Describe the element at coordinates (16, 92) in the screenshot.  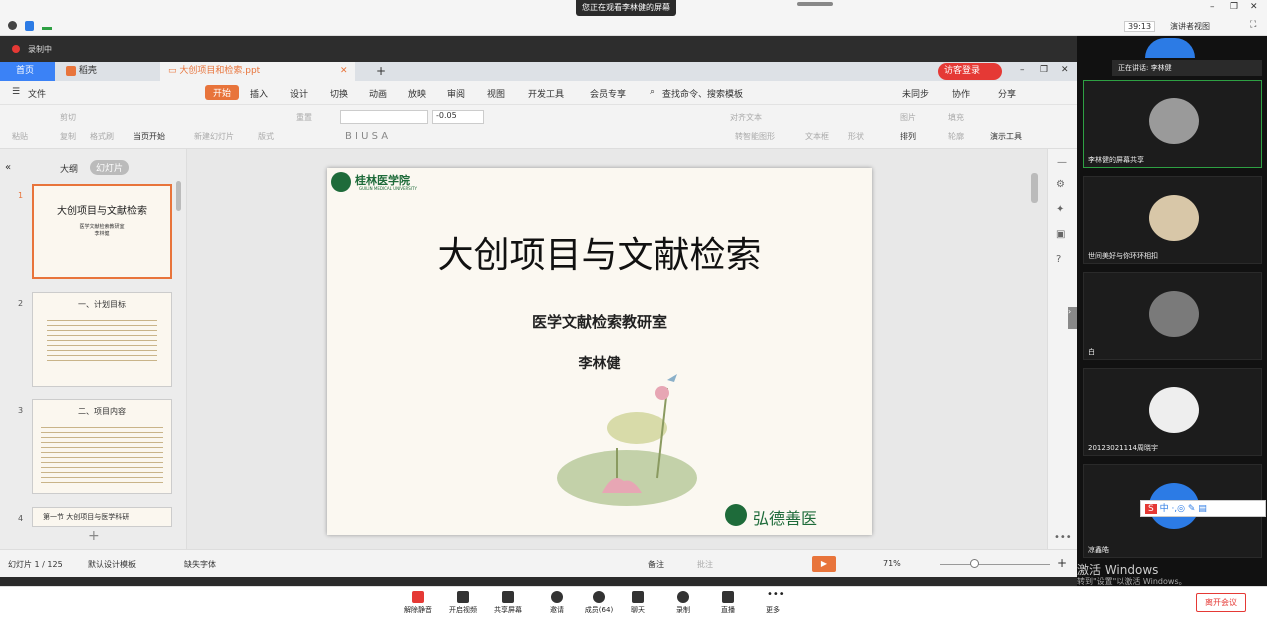
I see `menu-icon: ☰` at that location.